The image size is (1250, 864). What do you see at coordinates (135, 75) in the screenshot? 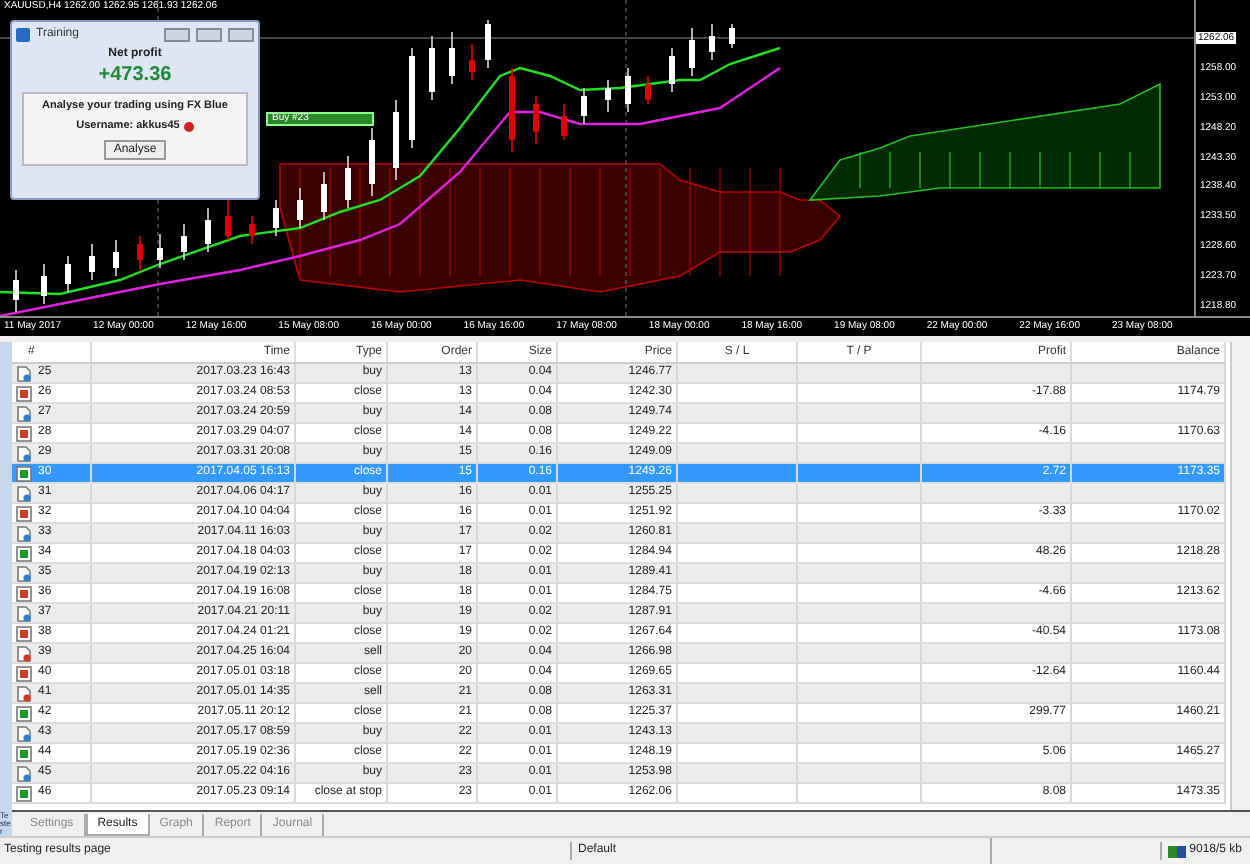
I see `net-profit-value: +473.36` at bounding box center [135, 75].